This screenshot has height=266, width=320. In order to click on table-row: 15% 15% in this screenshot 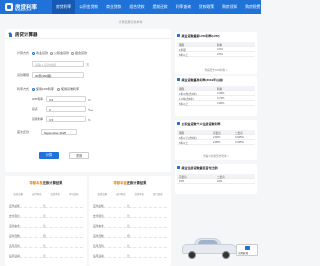, I will do `click(216, 181)`.